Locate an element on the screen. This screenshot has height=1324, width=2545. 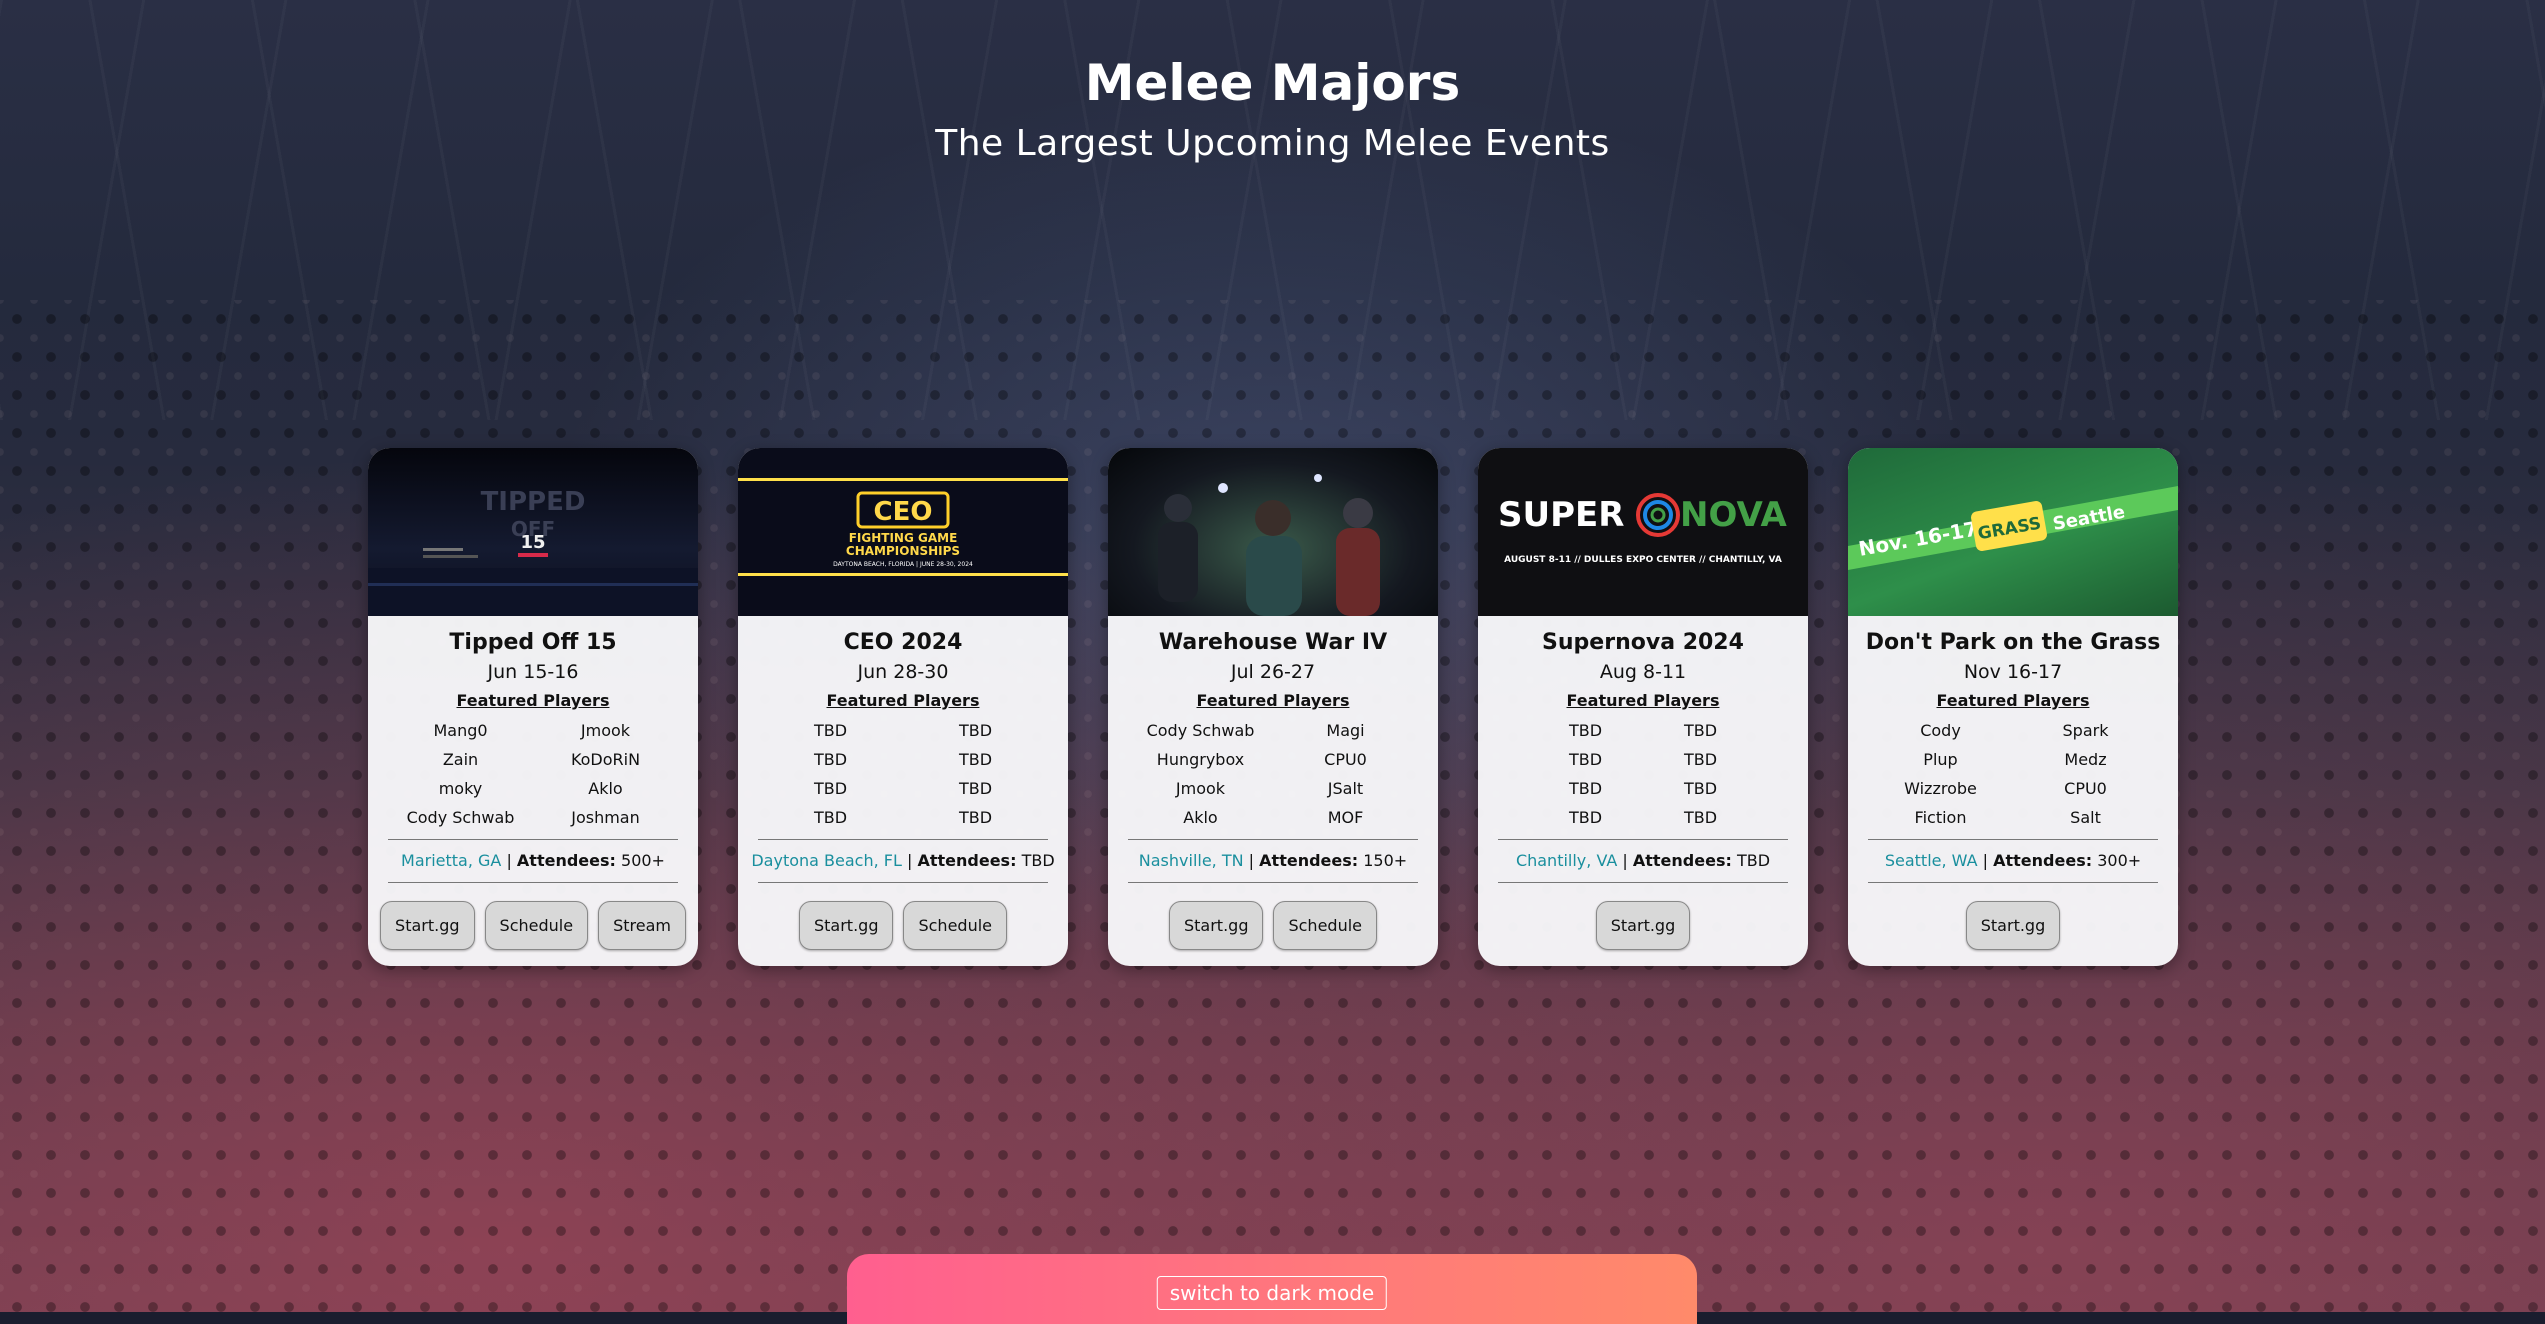
player-name: Zain is located at coordinates (460, 759).